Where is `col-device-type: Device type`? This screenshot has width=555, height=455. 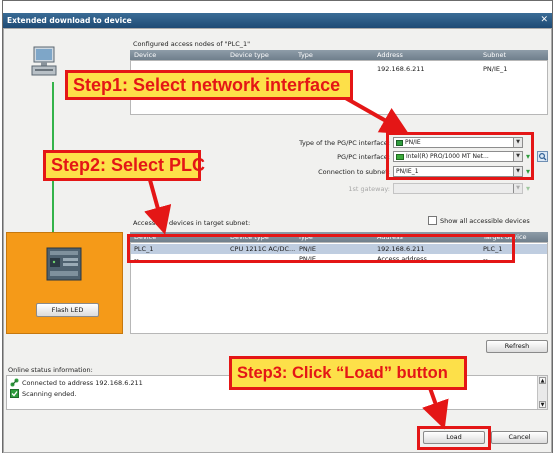 col-device-type: Device type is located at coordinates (249, 55).